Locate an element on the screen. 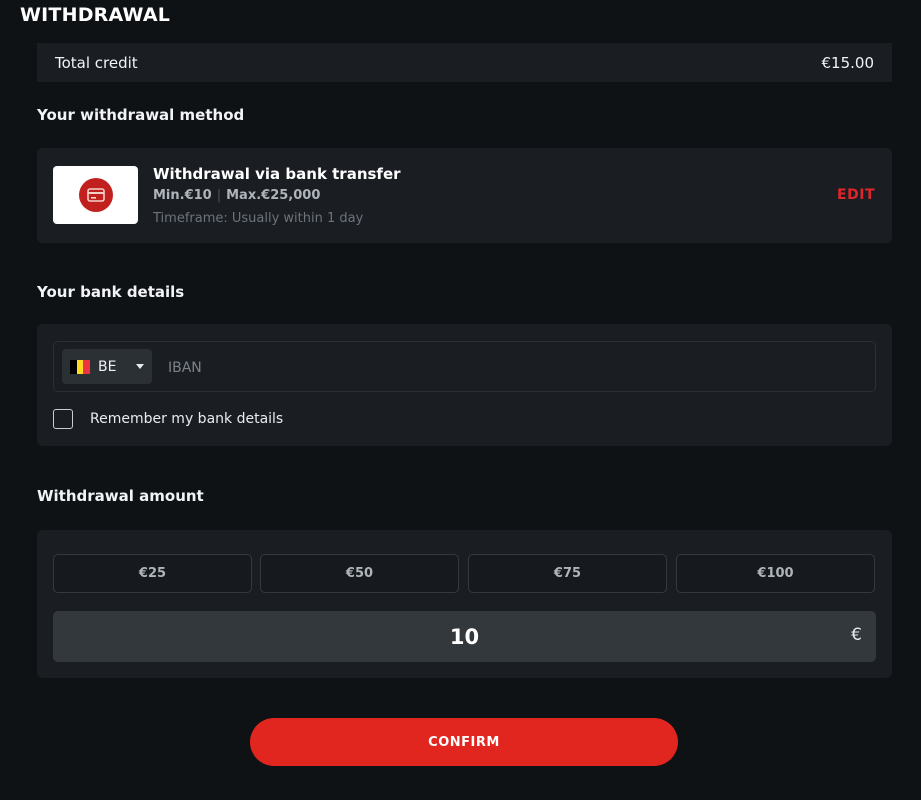  preset-amount-button: €100 is located at coordinates (775, 573).